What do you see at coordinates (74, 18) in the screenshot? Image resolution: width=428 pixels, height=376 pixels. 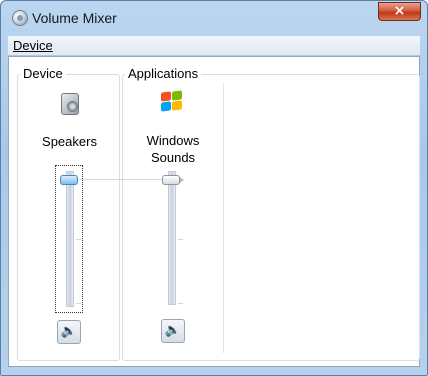 I see `window-title: Volume Mixer` at bounding box center [74, 18].